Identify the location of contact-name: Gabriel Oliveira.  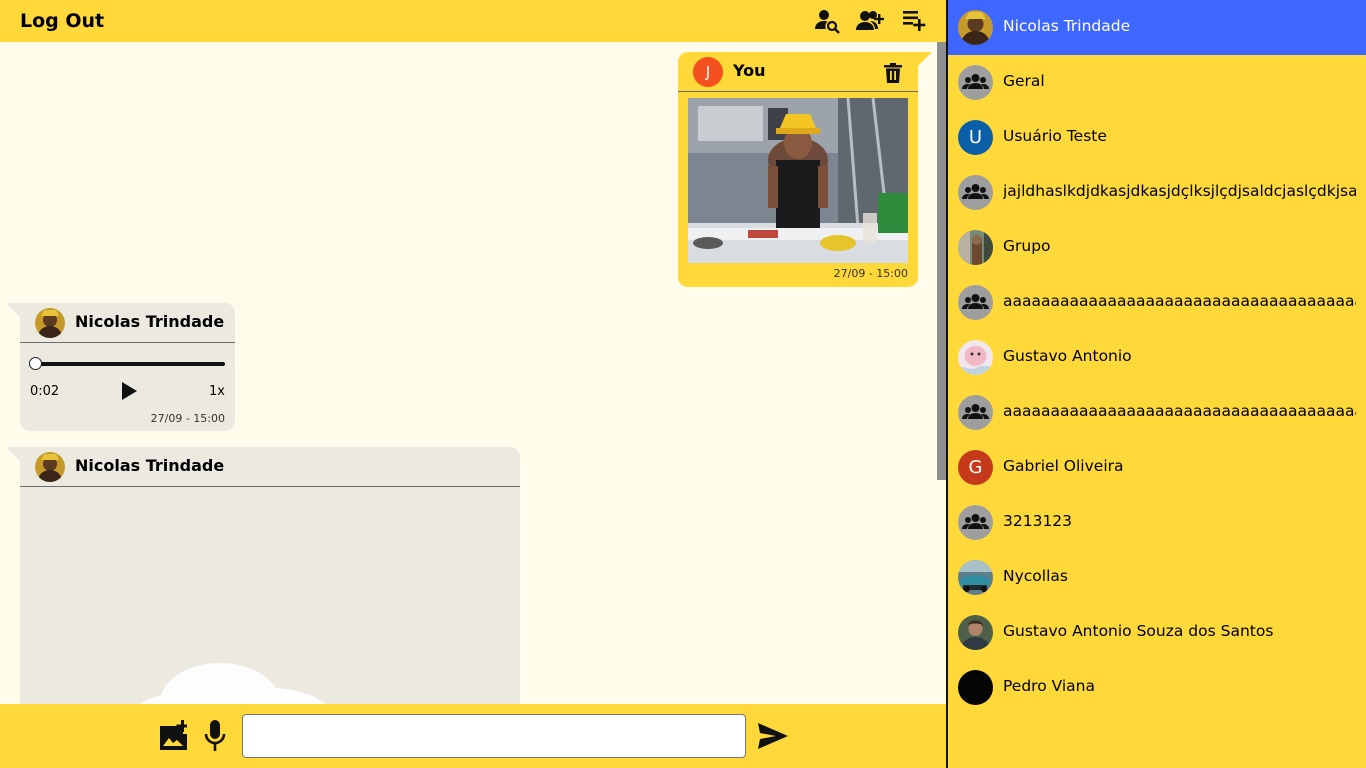
(1063, 466).